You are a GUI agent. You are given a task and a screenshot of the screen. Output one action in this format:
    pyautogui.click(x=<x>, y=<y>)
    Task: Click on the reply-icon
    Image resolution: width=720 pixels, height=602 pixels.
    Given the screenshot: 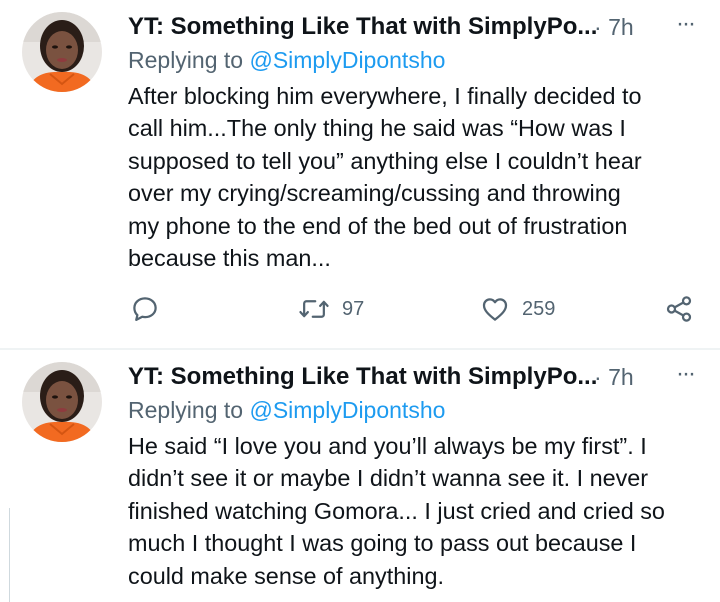 What is the action you would take?
    pyautogui.click(x=145, y=309)
    